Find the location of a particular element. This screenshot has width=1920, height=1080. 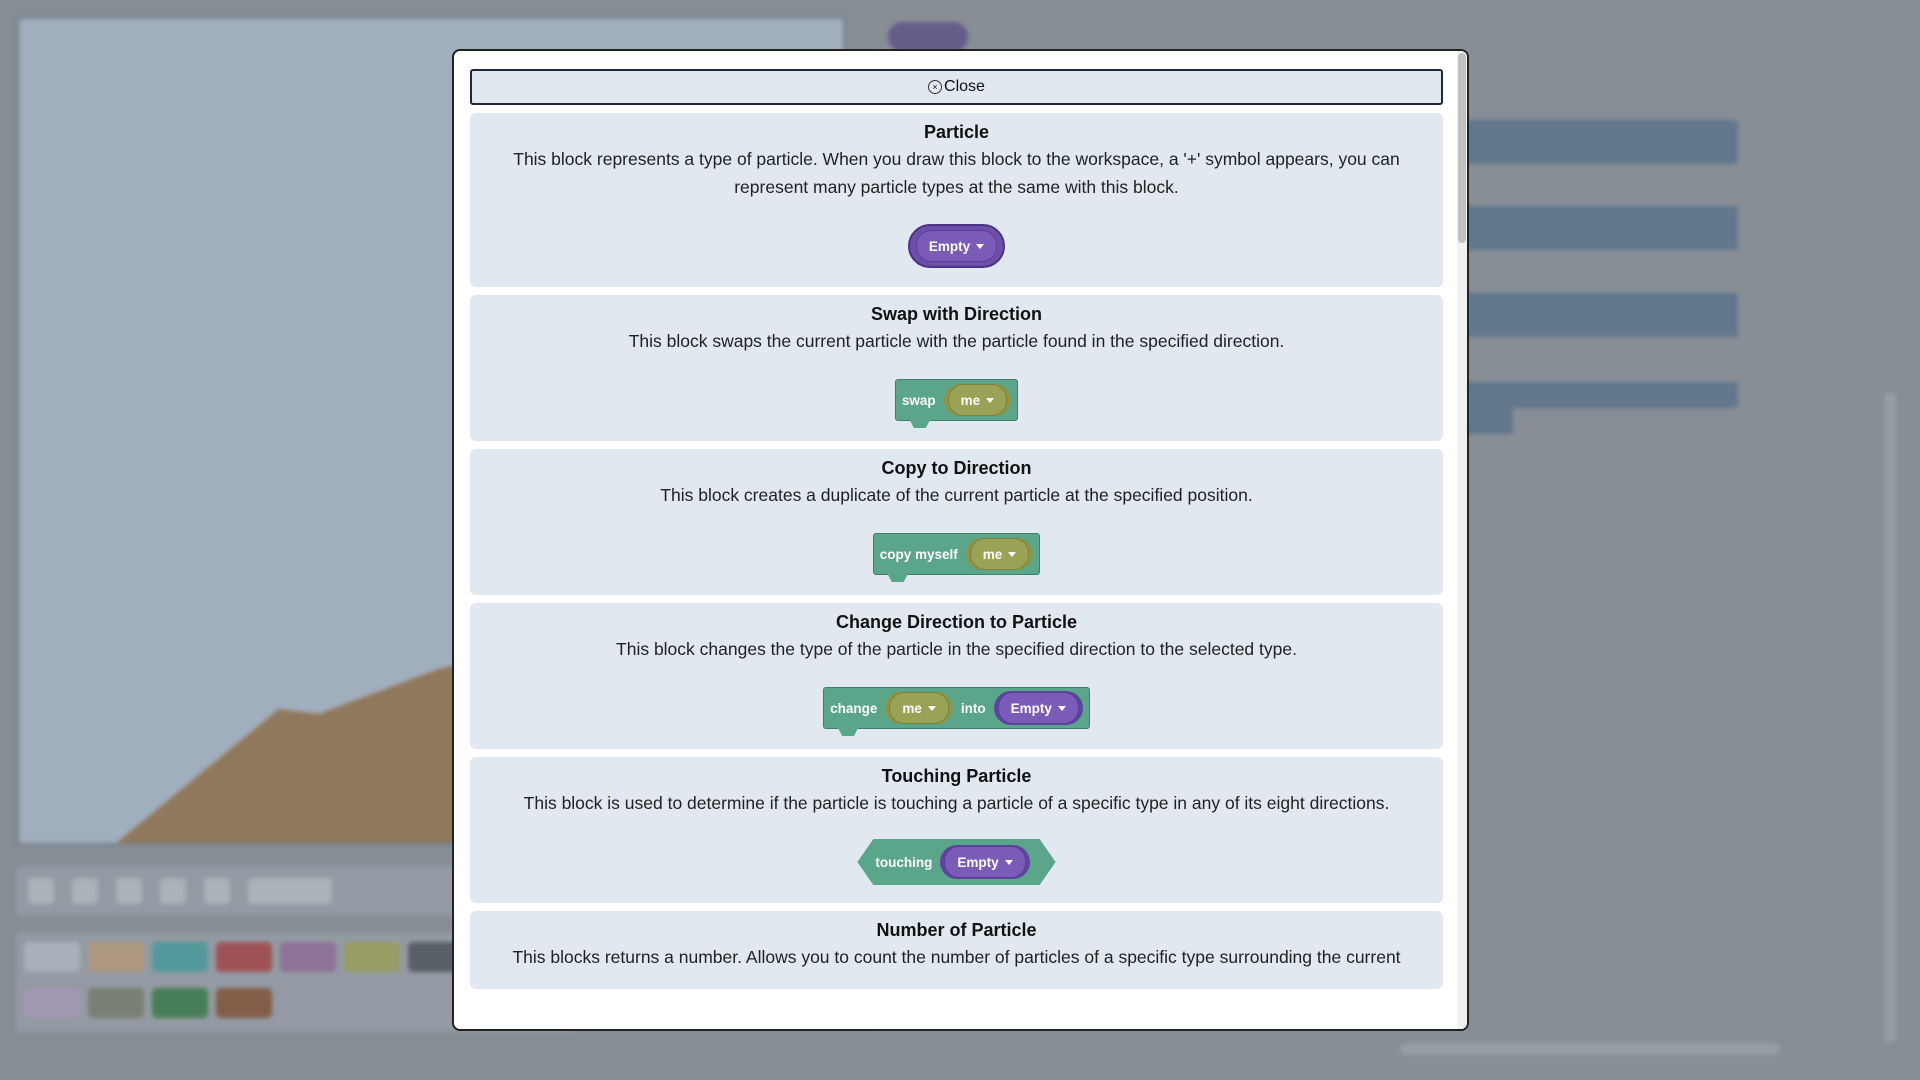

close-icon: × is located at coordinates (935, 87).